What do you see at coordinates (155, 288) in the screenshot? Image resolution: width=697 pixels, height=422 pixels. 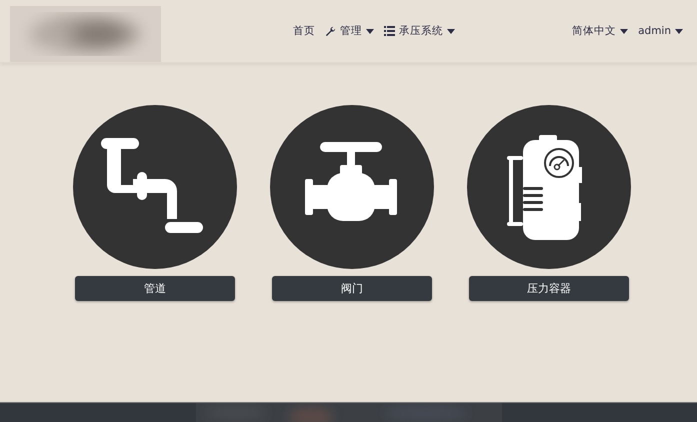 I see `category-button: 管道` at bounding box center [155, 288].